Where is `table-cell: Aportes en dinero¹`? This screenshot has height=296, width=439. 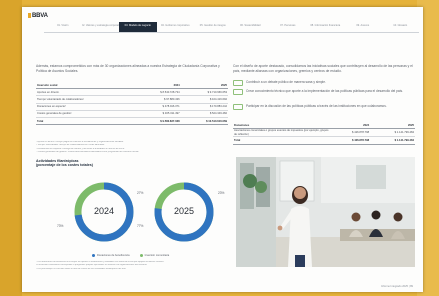 table-cell: Aportes en dinero¹ is located at coordinates (86, 92).